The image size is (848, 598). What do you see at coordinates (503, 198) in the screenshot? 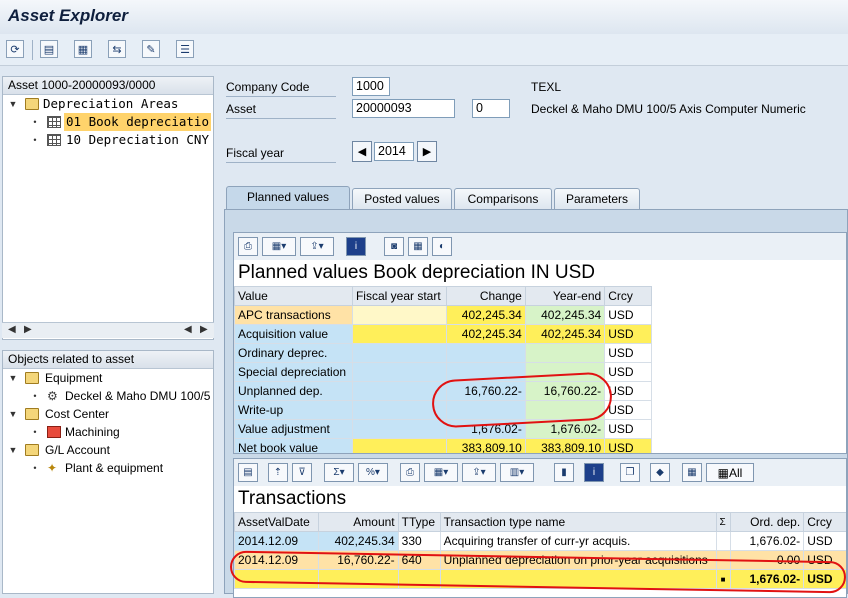
I see `tab-comparisons: Comparisons` at bounding box center [503, 198].